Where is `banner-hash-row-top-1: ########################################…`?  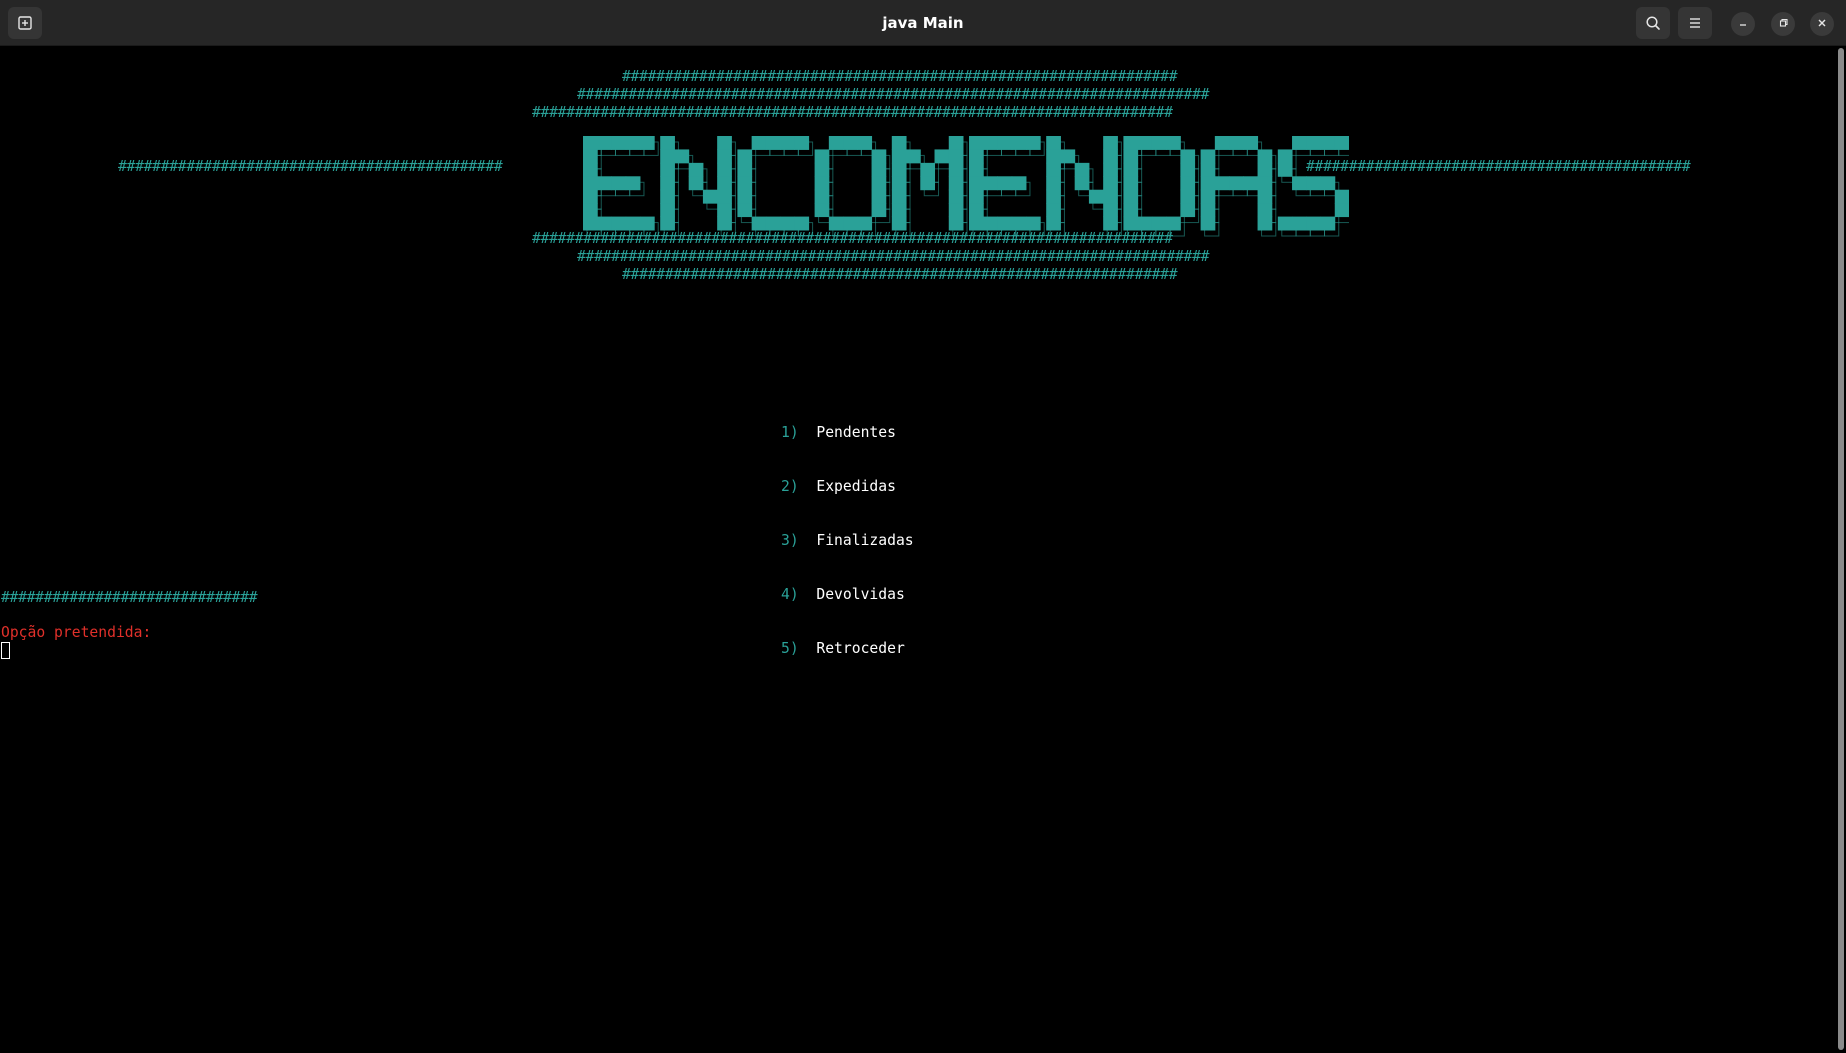
banner-hash-row-top-1: ########################################… is located at coordinates (900, 76).